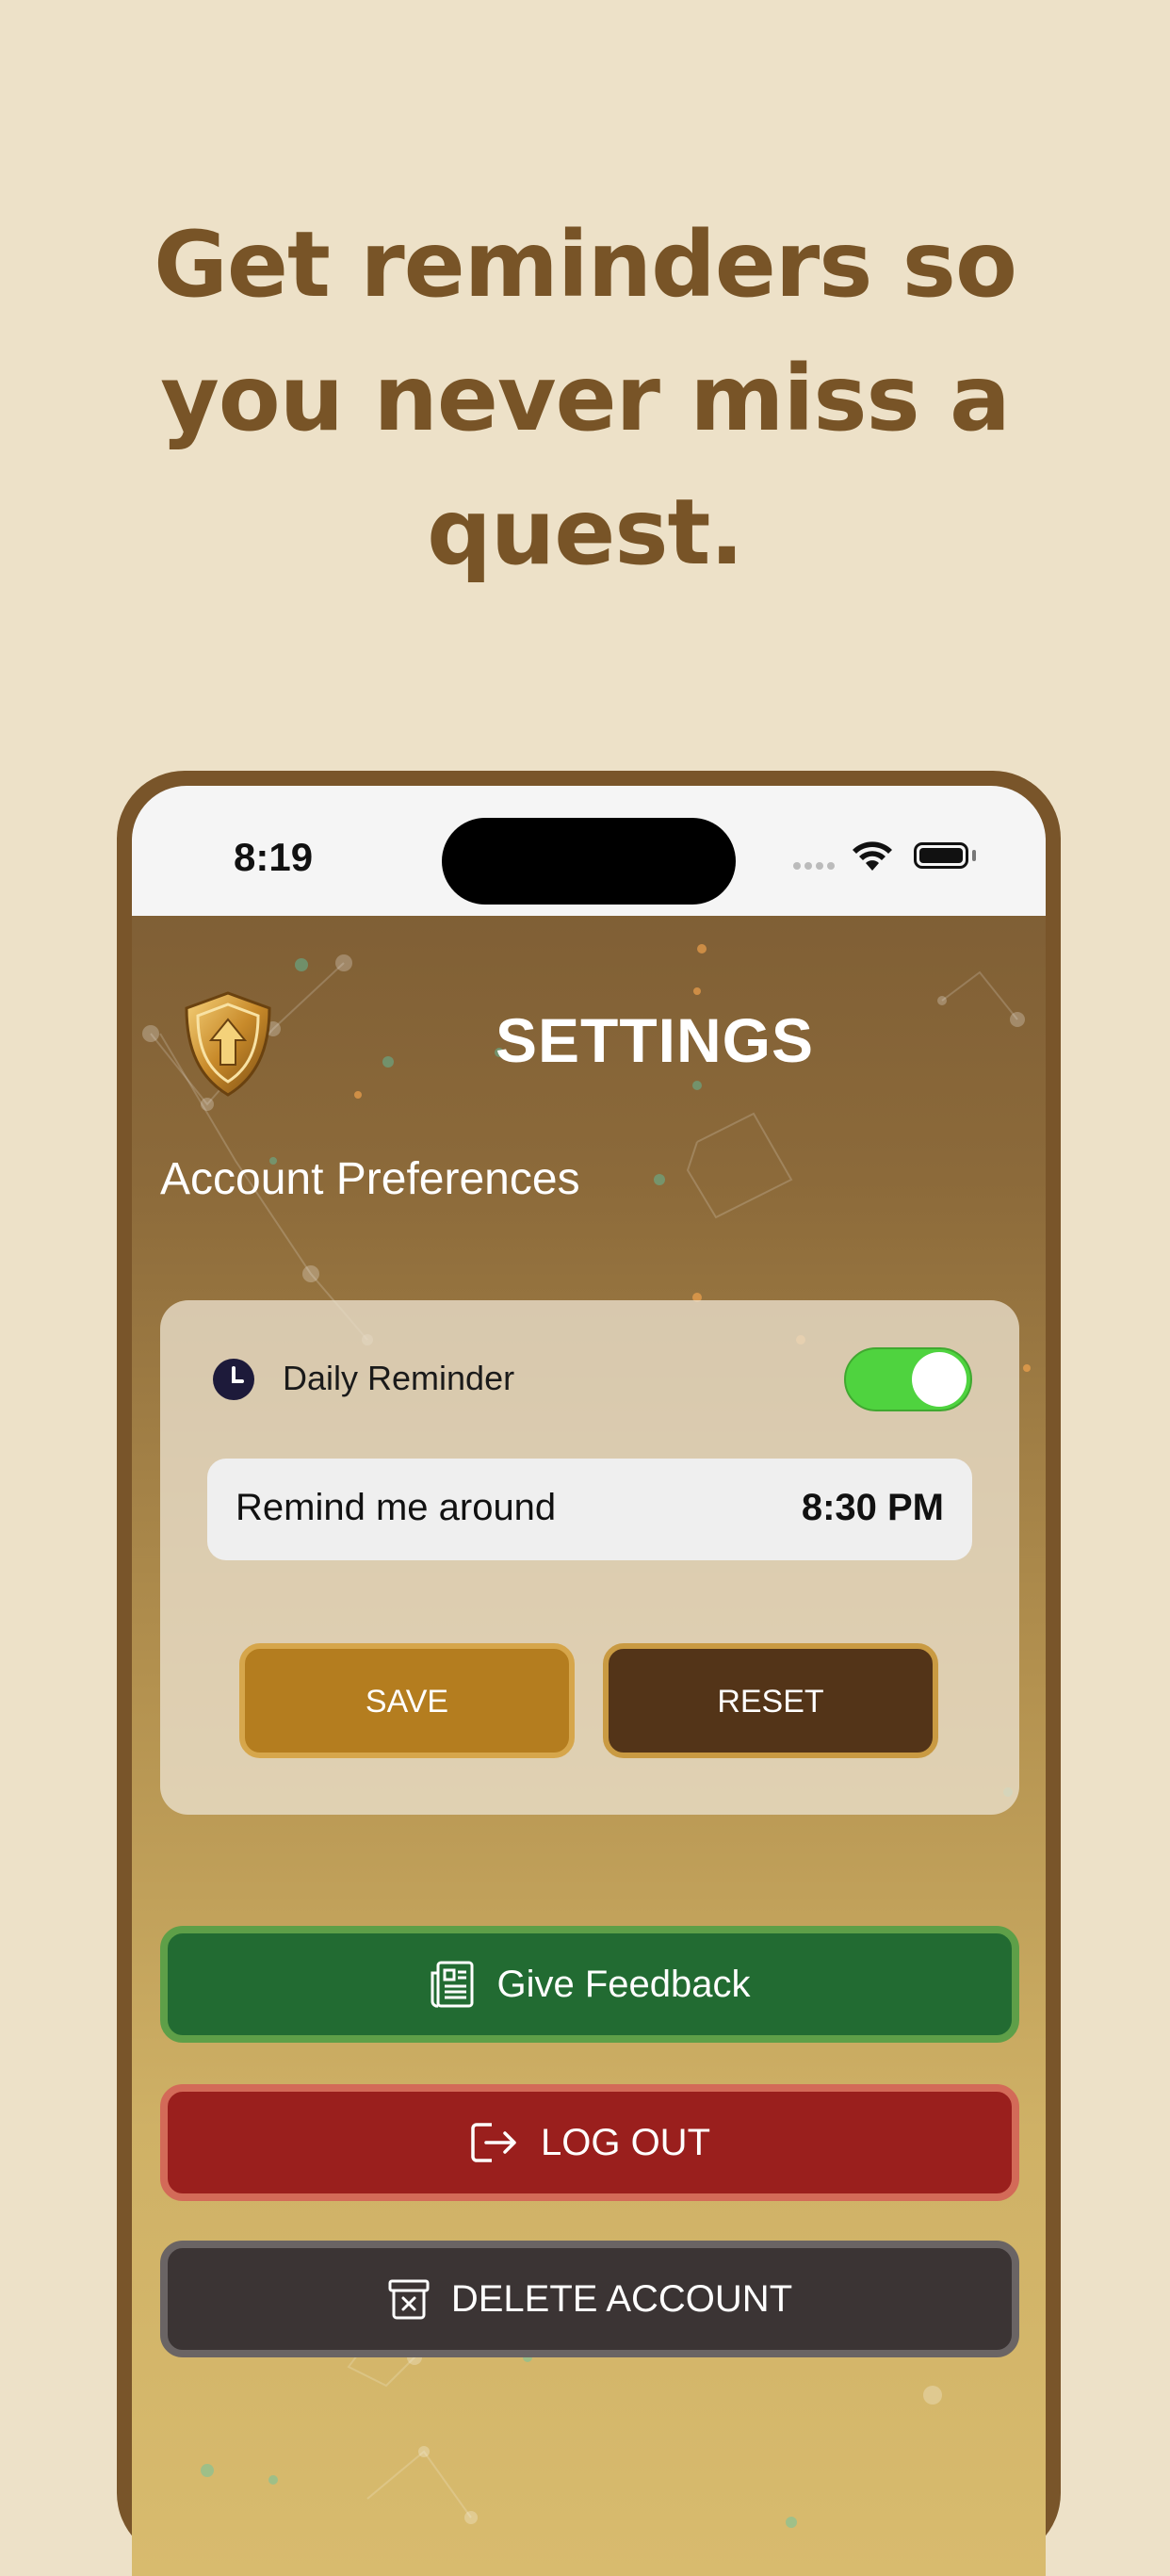  What do you see at coordinates (399, 1378) in the screenshot?
I see `daily-reminder-label: Daily Reminder` at bounding box center [399, 1378].